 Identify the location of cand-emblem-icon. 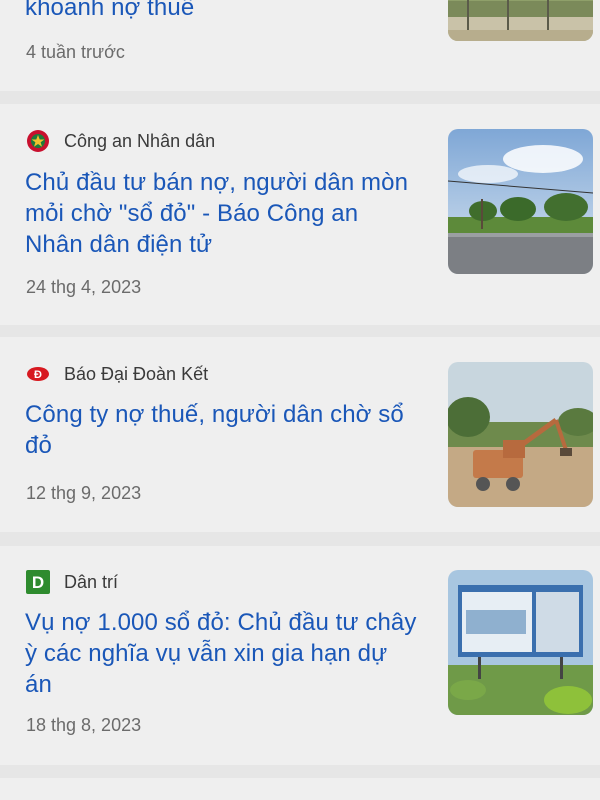
(38, 141).